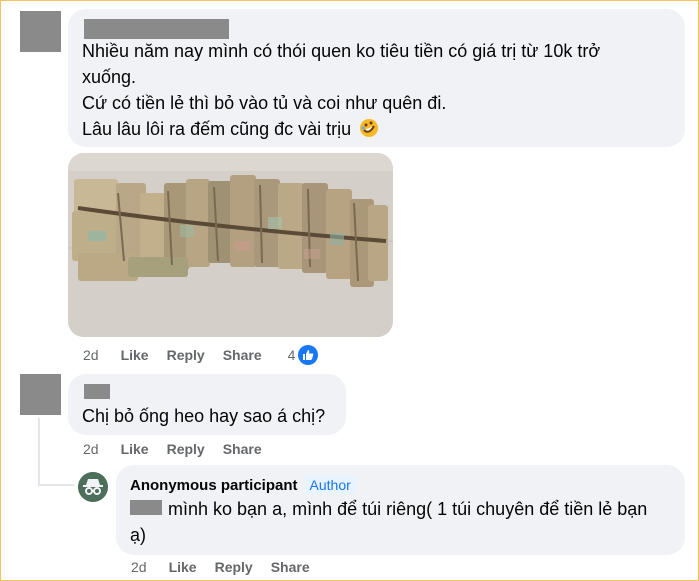 The image size is (699, 581). I want to click on author-name: Anonymous participant, so click(214, 485).